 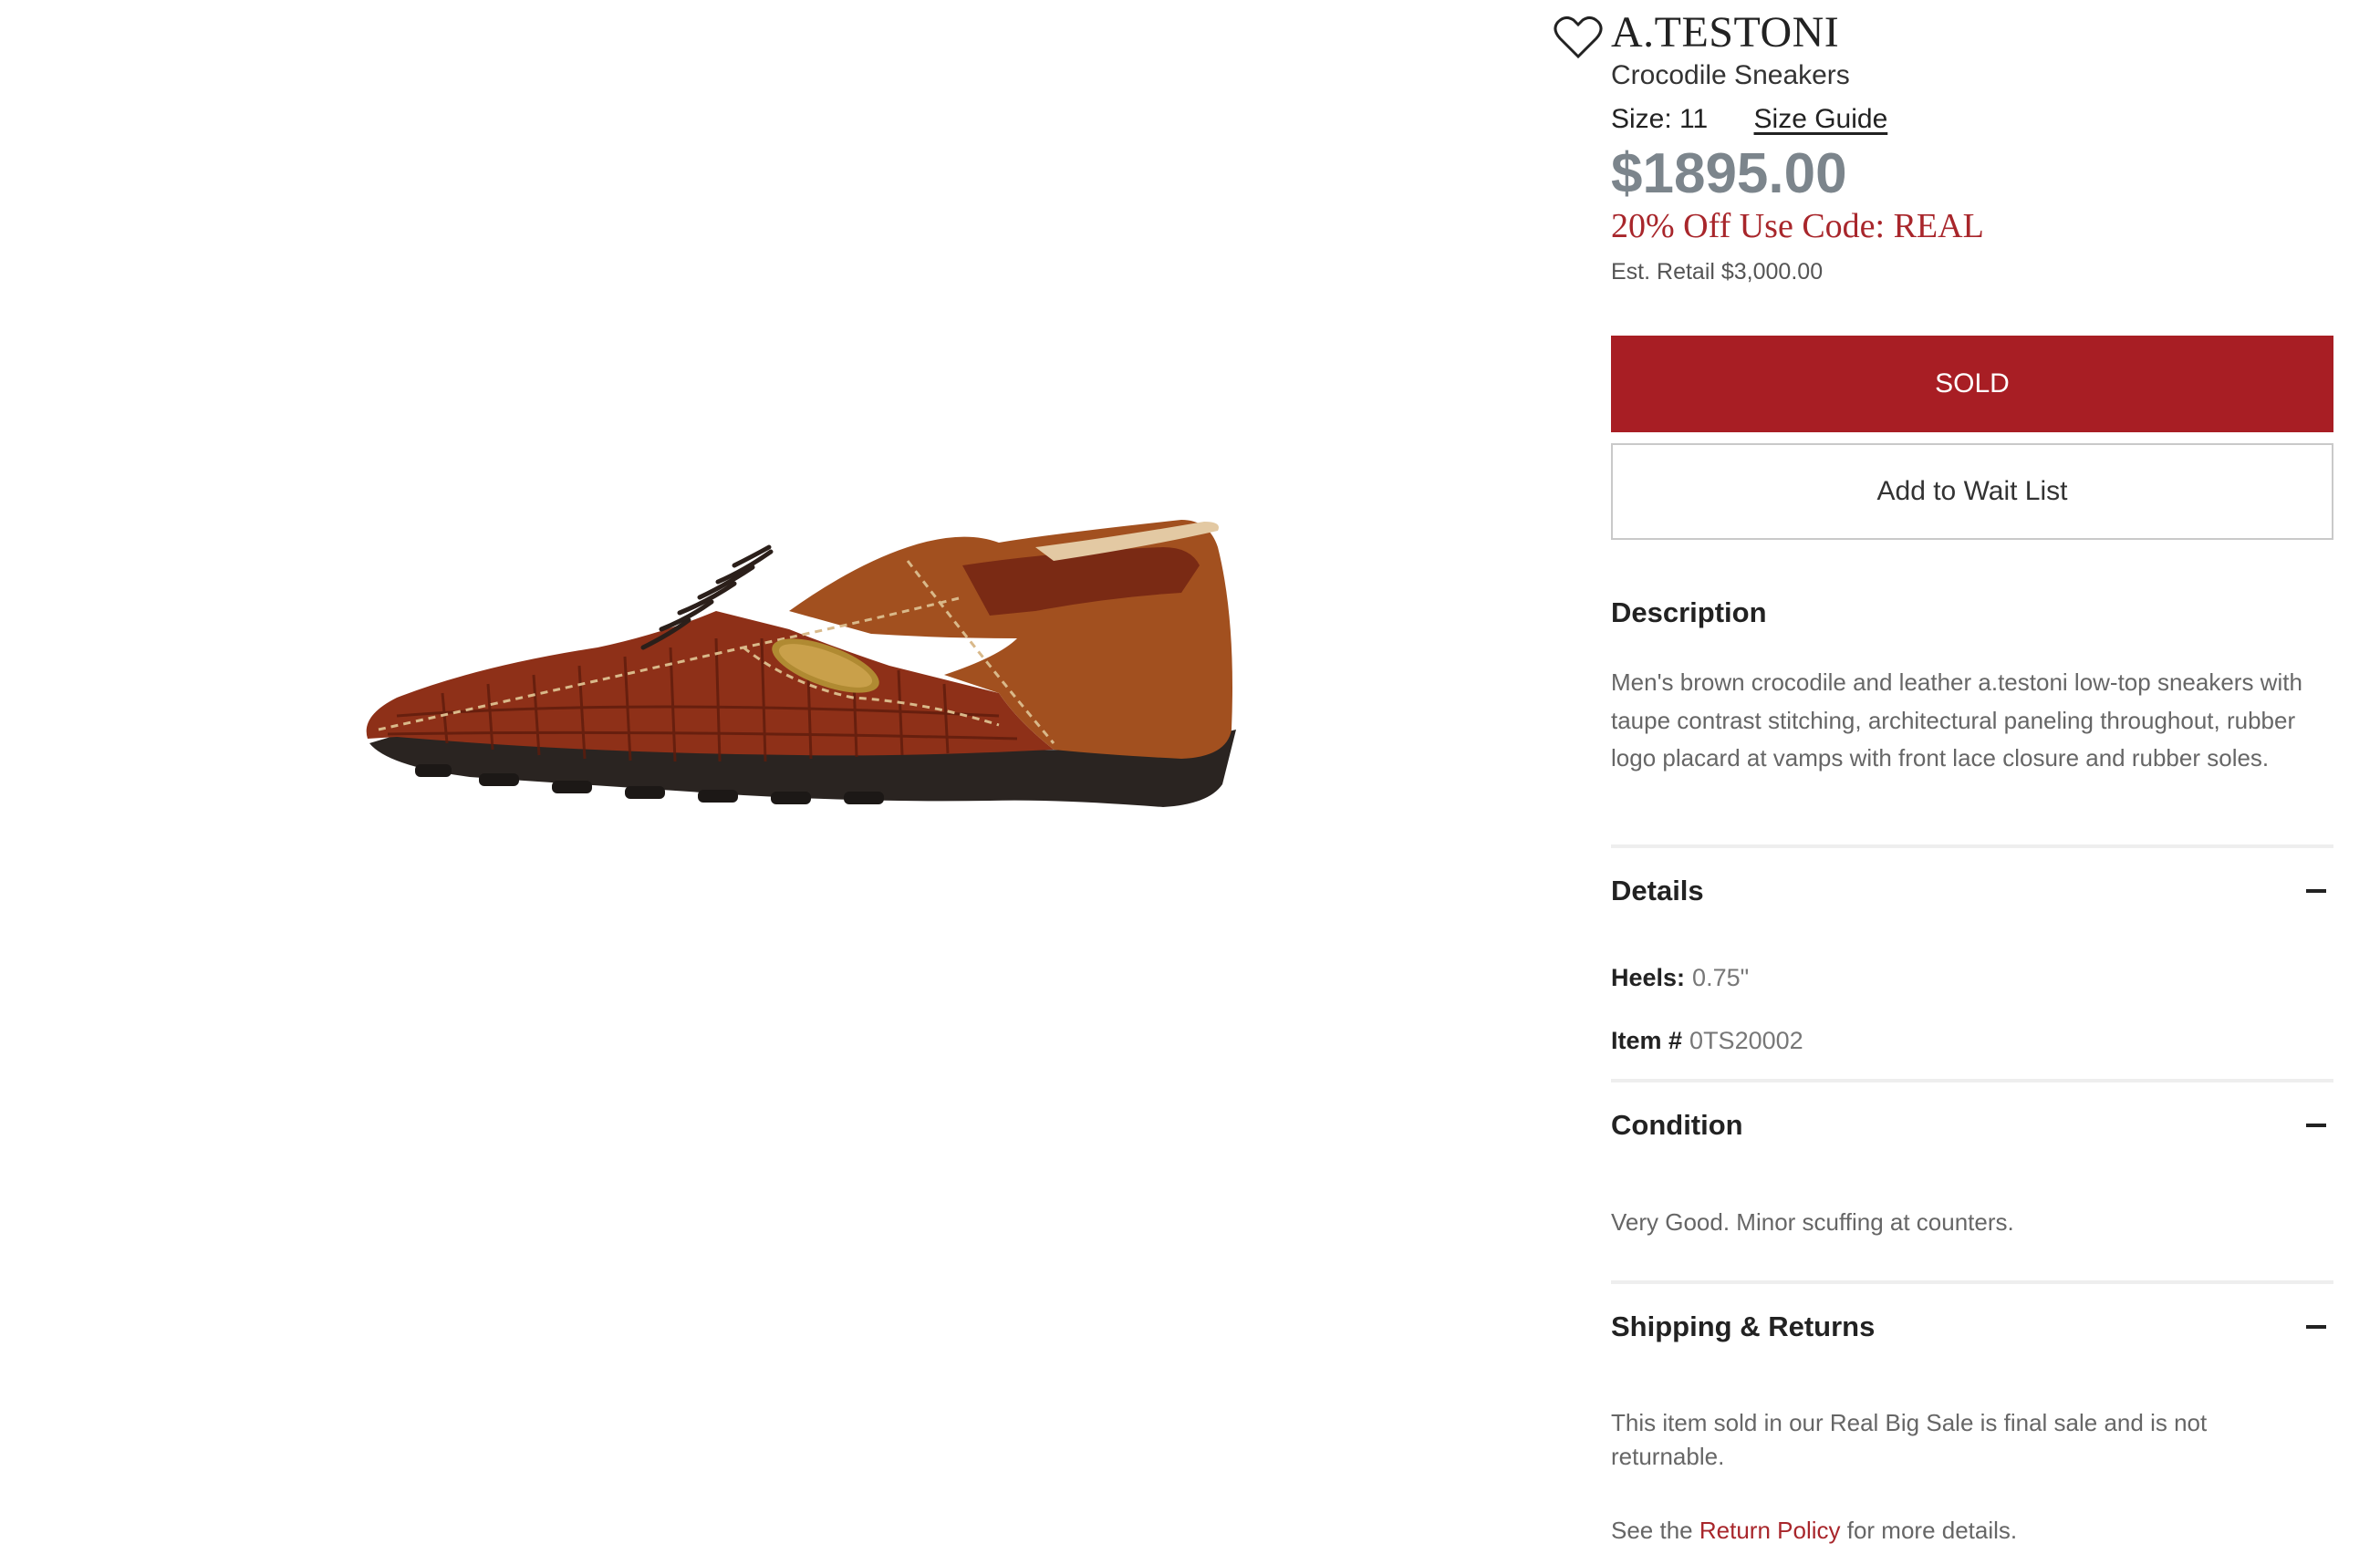 What do you see at coordinates (1746, 1040) in the screenshot?
I see `item-number-value: 0TS20002` at bounding box center [1746, 1040].